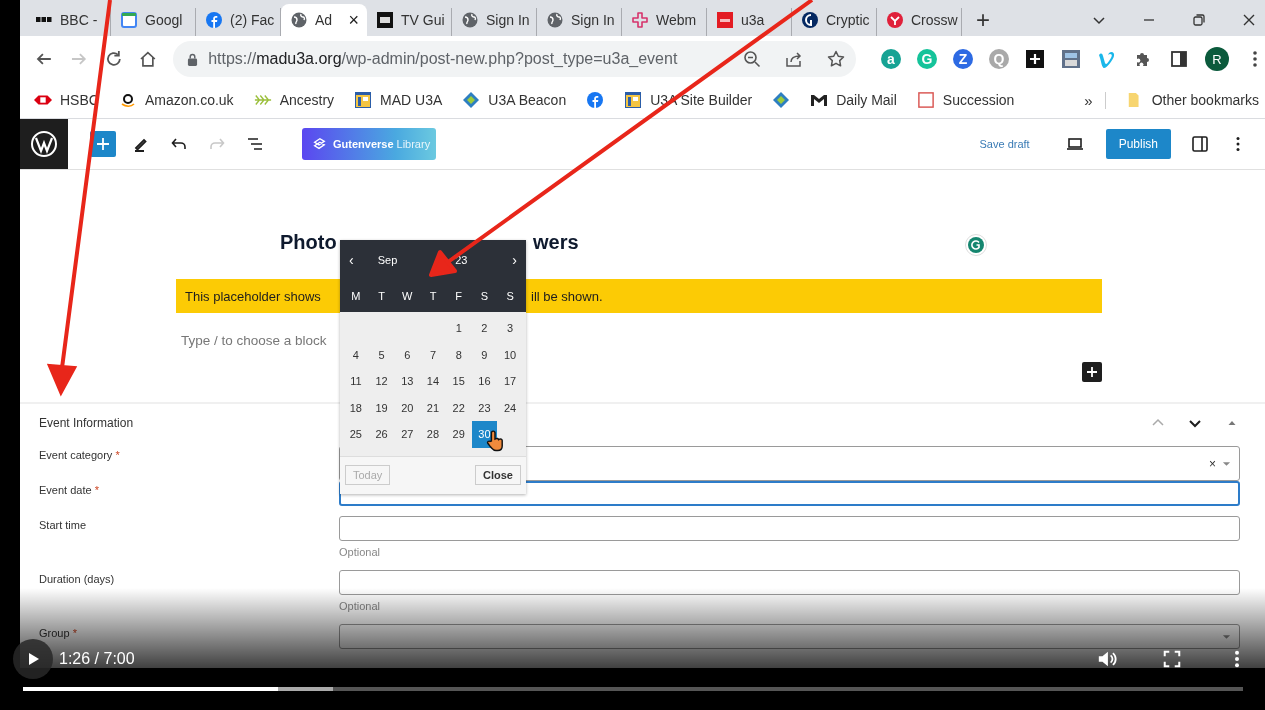 The image size is (1265, 710). Describe the element at coordinates (664, 22) in the screenshot. I see `browser-tab: Webm` at that location.